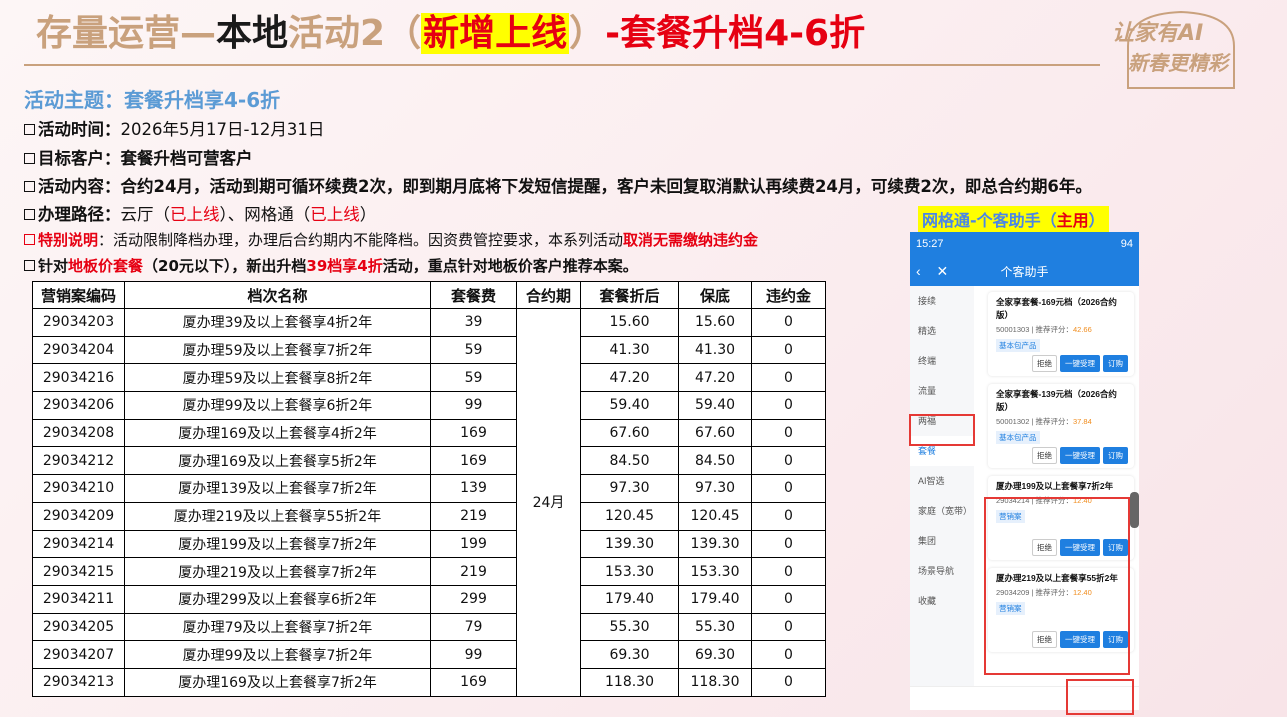 The width and height of the screenshot is (1287, 717). What do you see at coordinates (1180, 63) in the screenshot?
I see `svg-text: 新春更精彩` at bounding box center [1180, 63].